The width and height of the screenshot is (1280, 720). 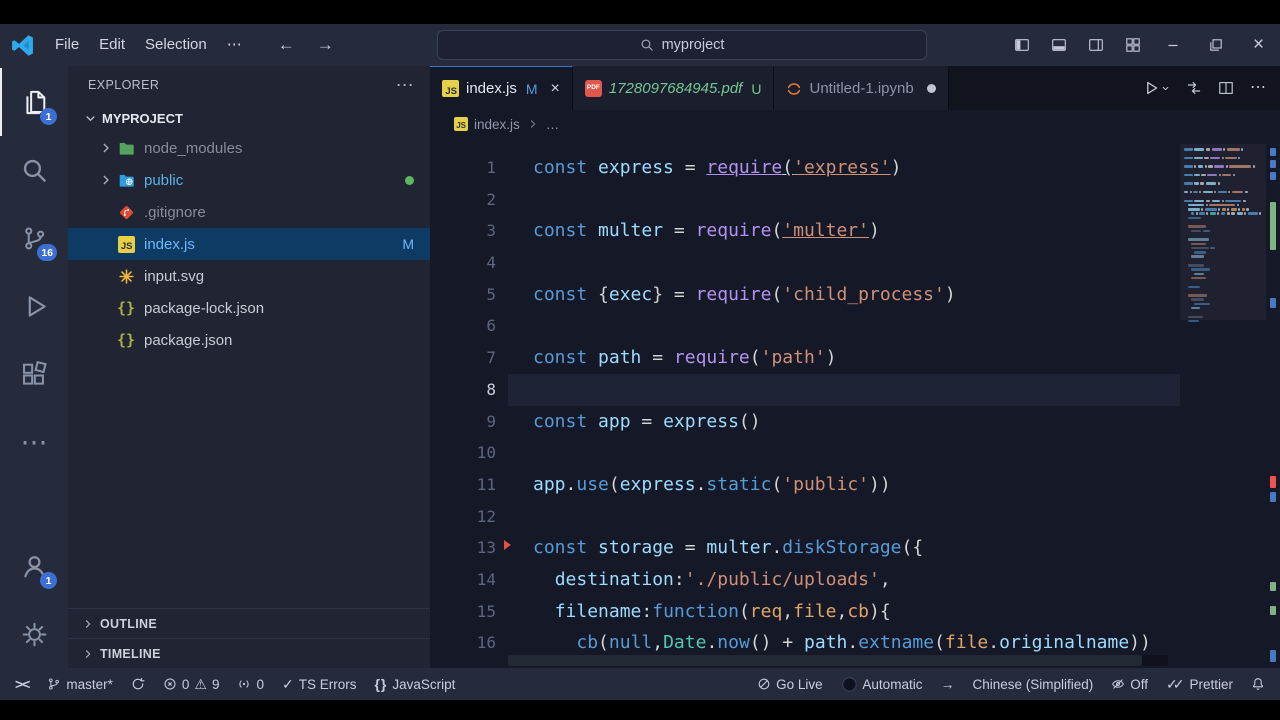 I want to click on file-node_modules: node_modules, so click(x=249, y=148).